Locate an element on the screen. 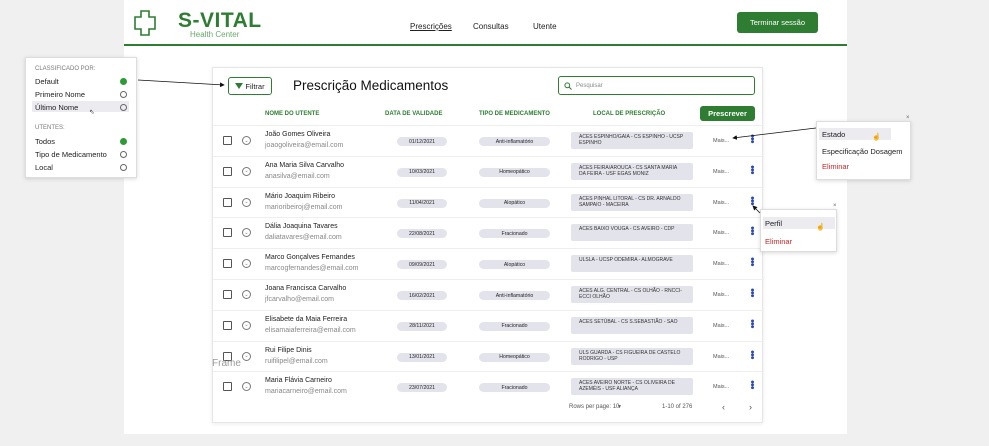 The height and width of the screenshot is (446, 989). arrow-to-filter is located at coordinates (181, 83).